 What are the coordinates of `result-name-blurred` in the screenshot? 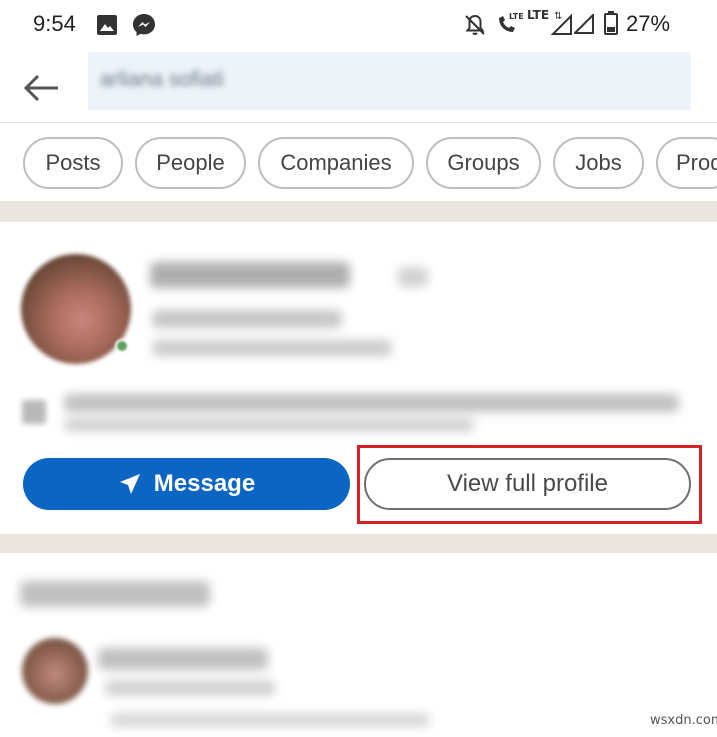 It's located at (183, 659).